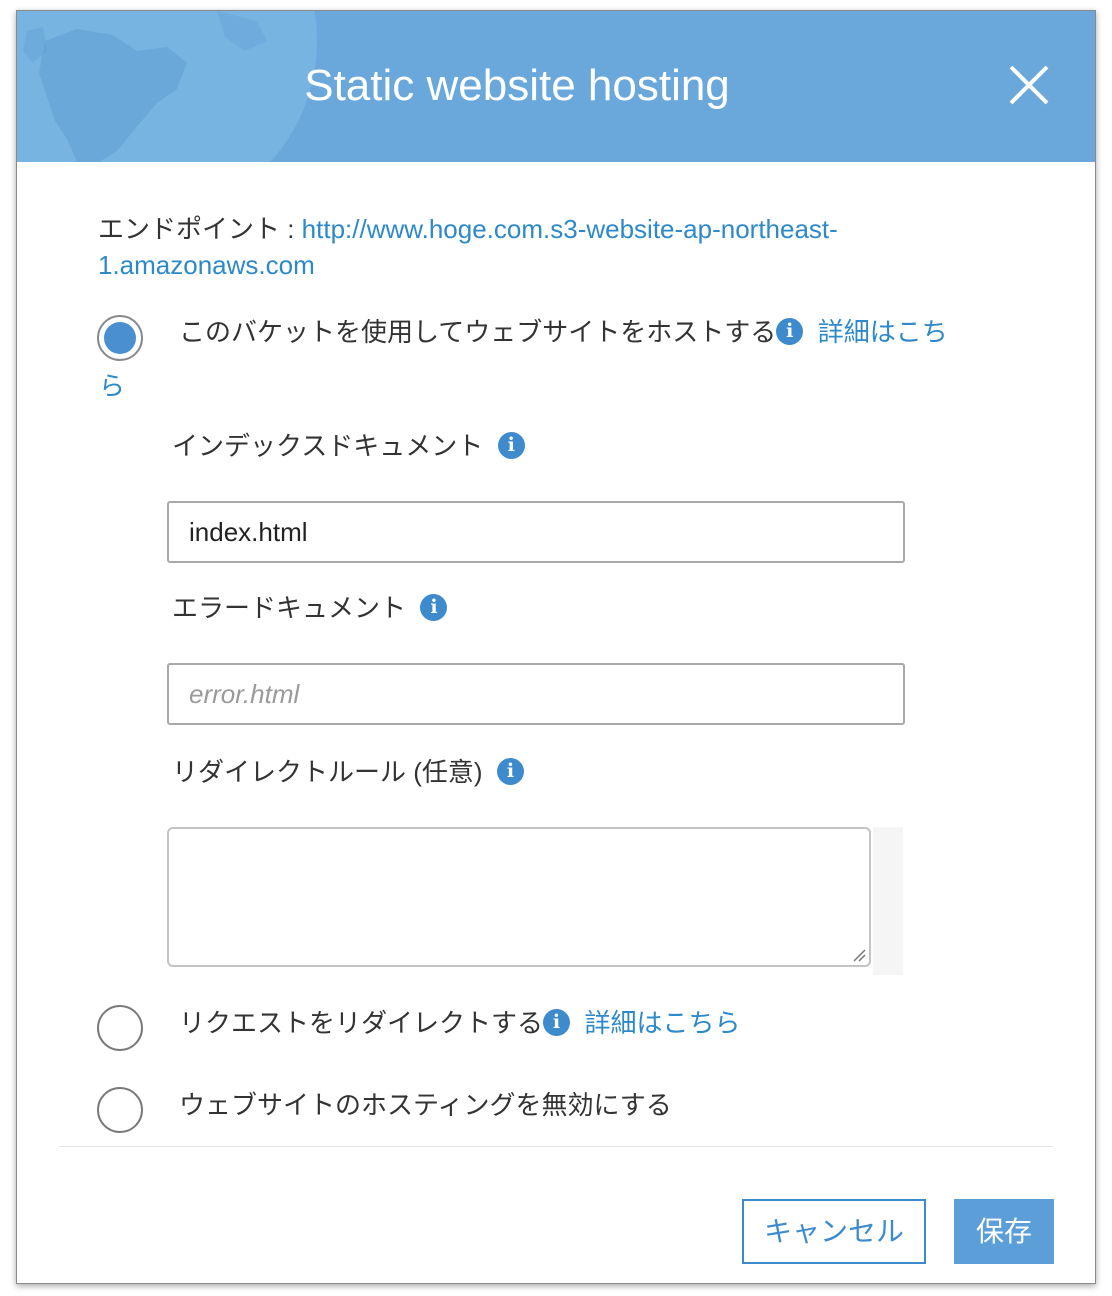 The height and width of the screenshot is (1296, 1112). I want to click on option-disable-hosting-label: ウェブサイトのホスティングを無効にする, so click(425, 1105).